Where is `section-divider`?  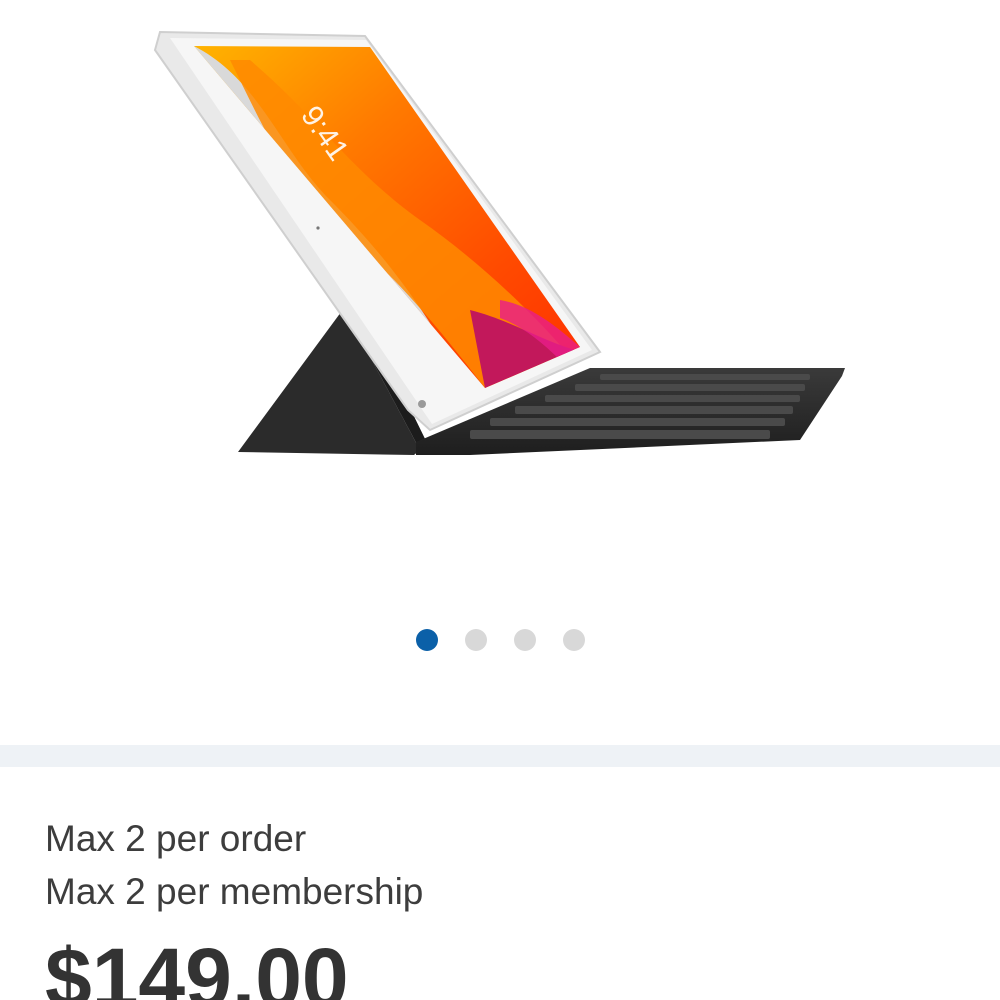 section-divider is located at coordinates (500, 756).